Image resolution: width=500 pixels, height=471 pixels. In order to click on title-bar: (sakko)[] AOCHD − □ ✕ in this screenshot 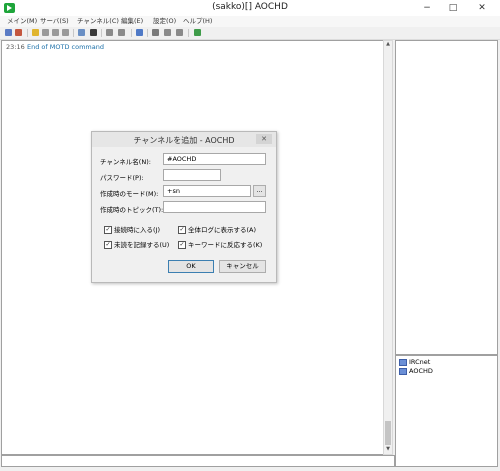, I will do `click(250, 8)`.